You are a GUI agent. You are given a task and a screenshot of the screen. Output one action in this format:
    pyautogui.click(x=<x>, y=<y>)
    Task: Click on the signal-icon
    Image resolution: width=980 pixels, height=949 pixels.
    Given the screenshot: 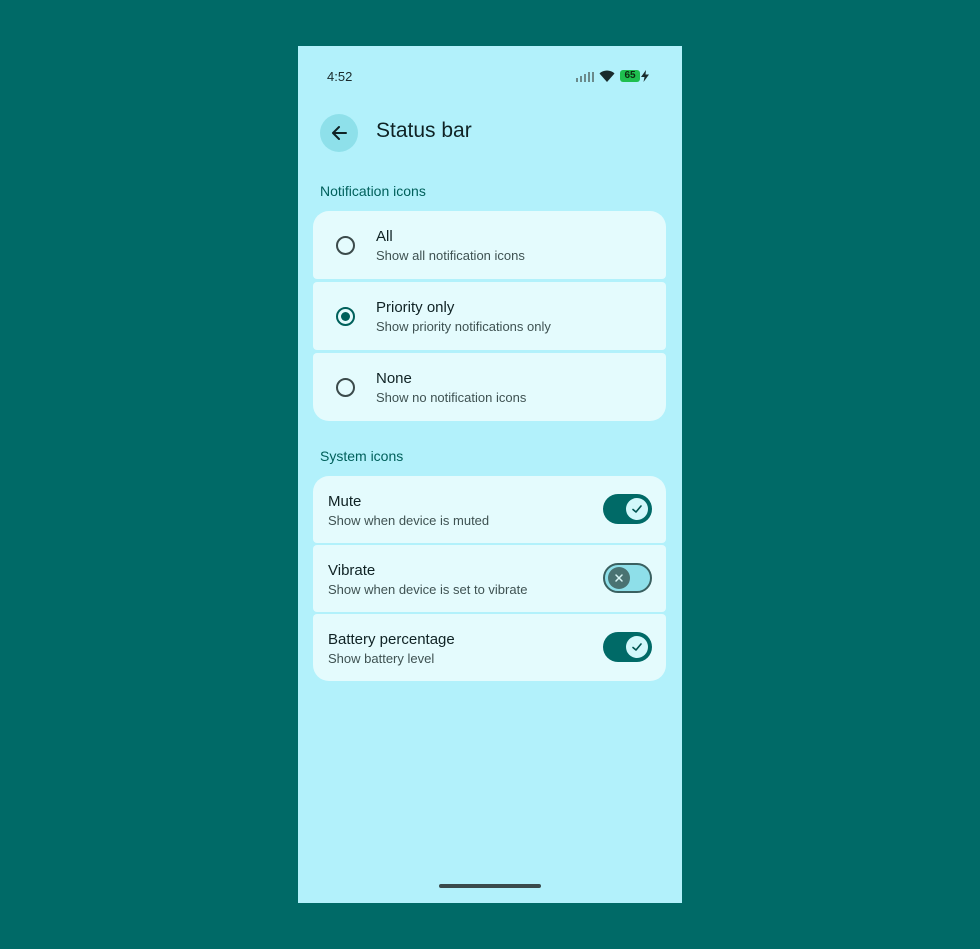 What is the action you would take?
    pyautogui.click(x=585, y=77)
    